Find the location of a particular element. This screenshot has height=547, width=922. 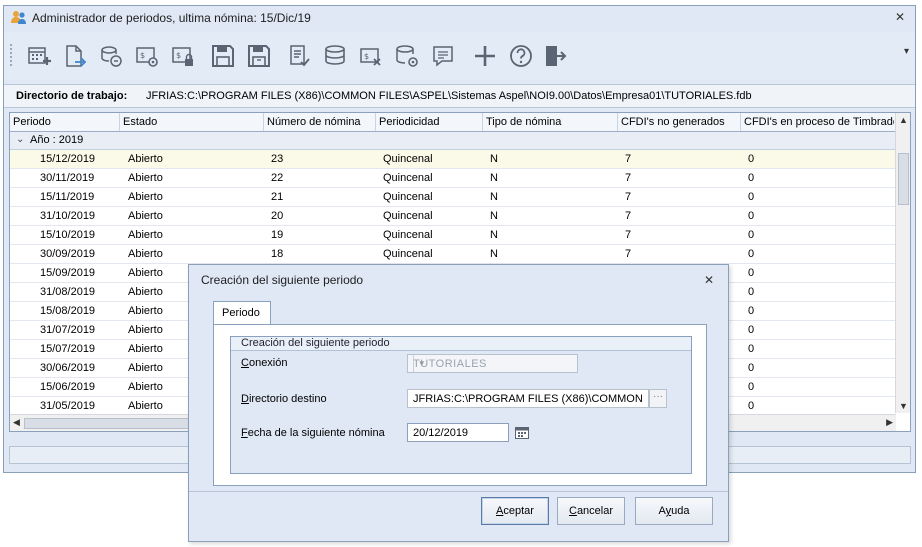

tab-label: Periodo is located at coordinates (241, 313).